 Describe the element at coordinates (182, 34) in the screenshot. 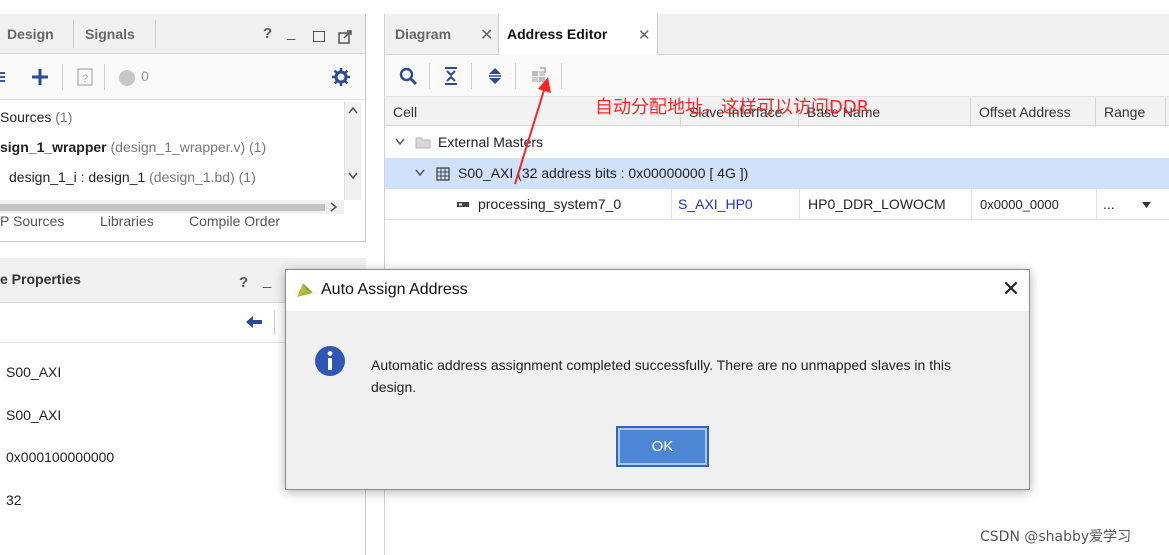

I see `sources-tabstrip: Design Signals ? _` at that location.